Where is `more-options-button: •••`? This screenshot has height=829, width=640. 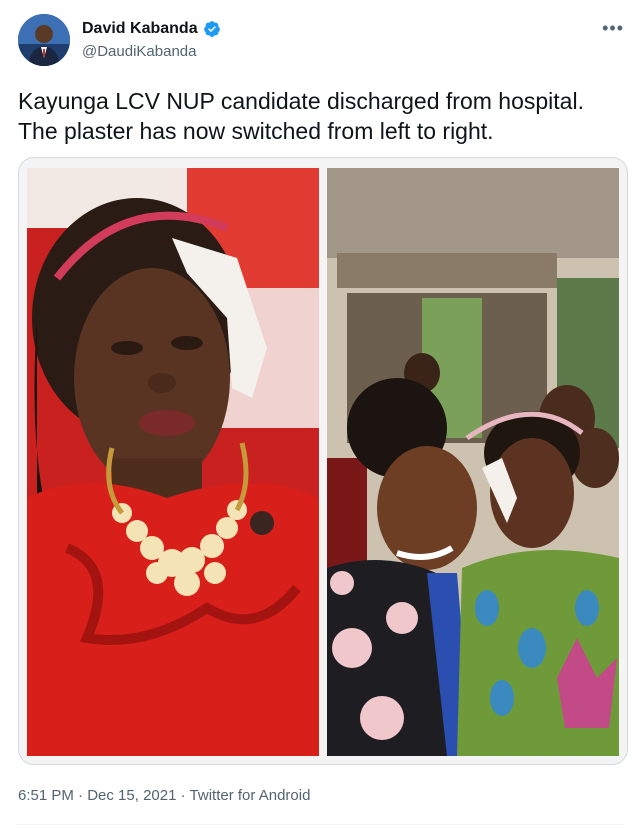
more-options-button: ••• is located at coordinates (613, 28).